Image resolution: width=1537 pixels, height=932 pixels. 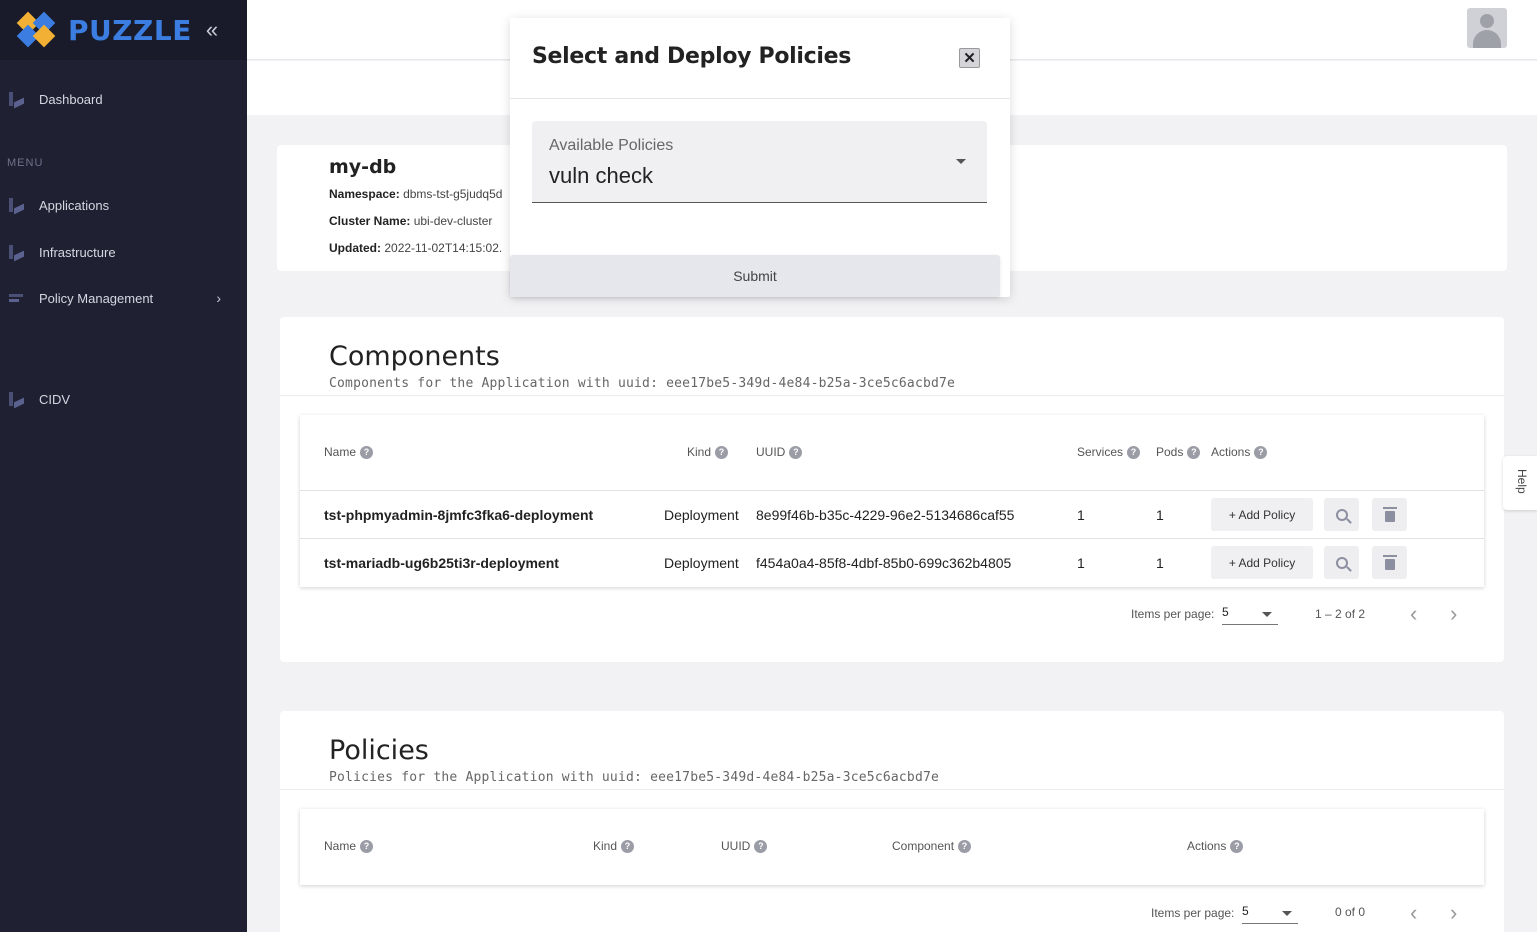 I want to click on select-value: vuln check, so click(x=601, y=175).